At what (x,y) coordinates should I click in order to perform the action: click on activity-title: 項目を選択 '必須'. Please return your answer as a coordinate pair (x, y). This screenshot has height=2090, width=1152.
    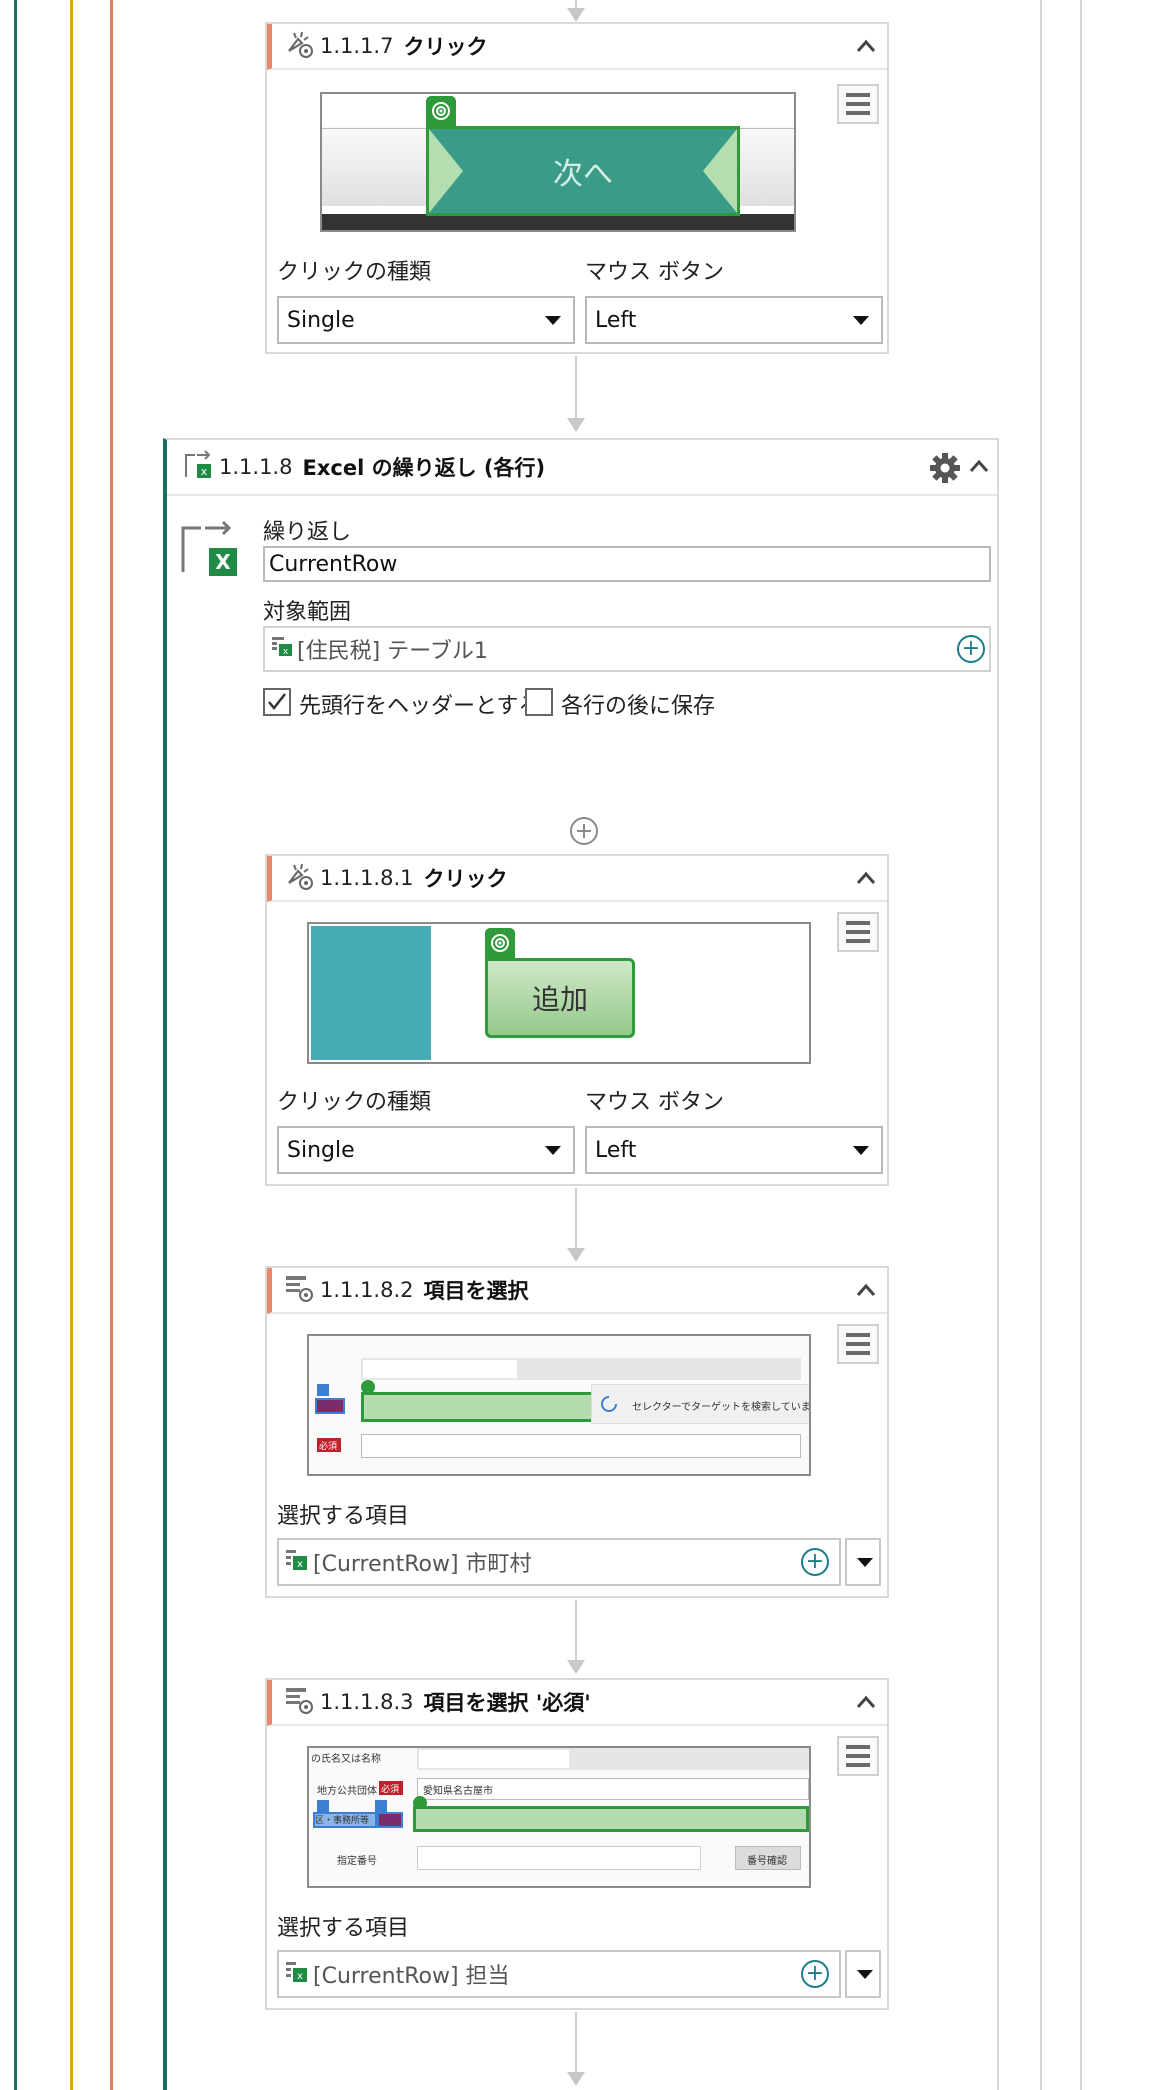
    Looking at the image, I should click on (507, 1703).